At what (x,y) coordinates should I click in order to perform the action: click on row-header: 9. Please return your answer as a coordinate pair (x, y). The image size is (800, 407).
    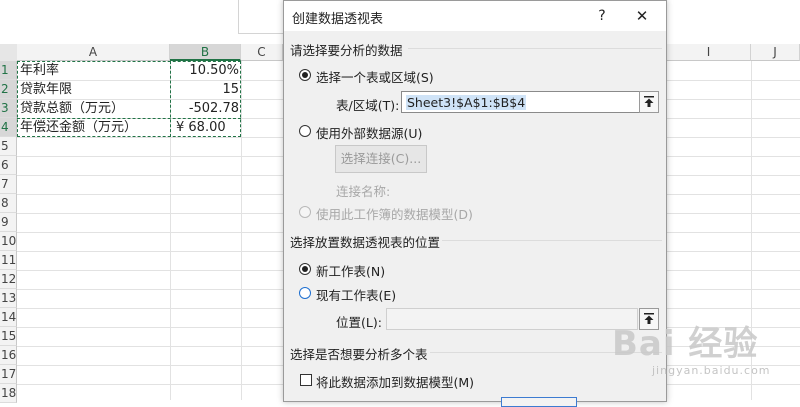
    Looking at the image, I should click on (8, 222).